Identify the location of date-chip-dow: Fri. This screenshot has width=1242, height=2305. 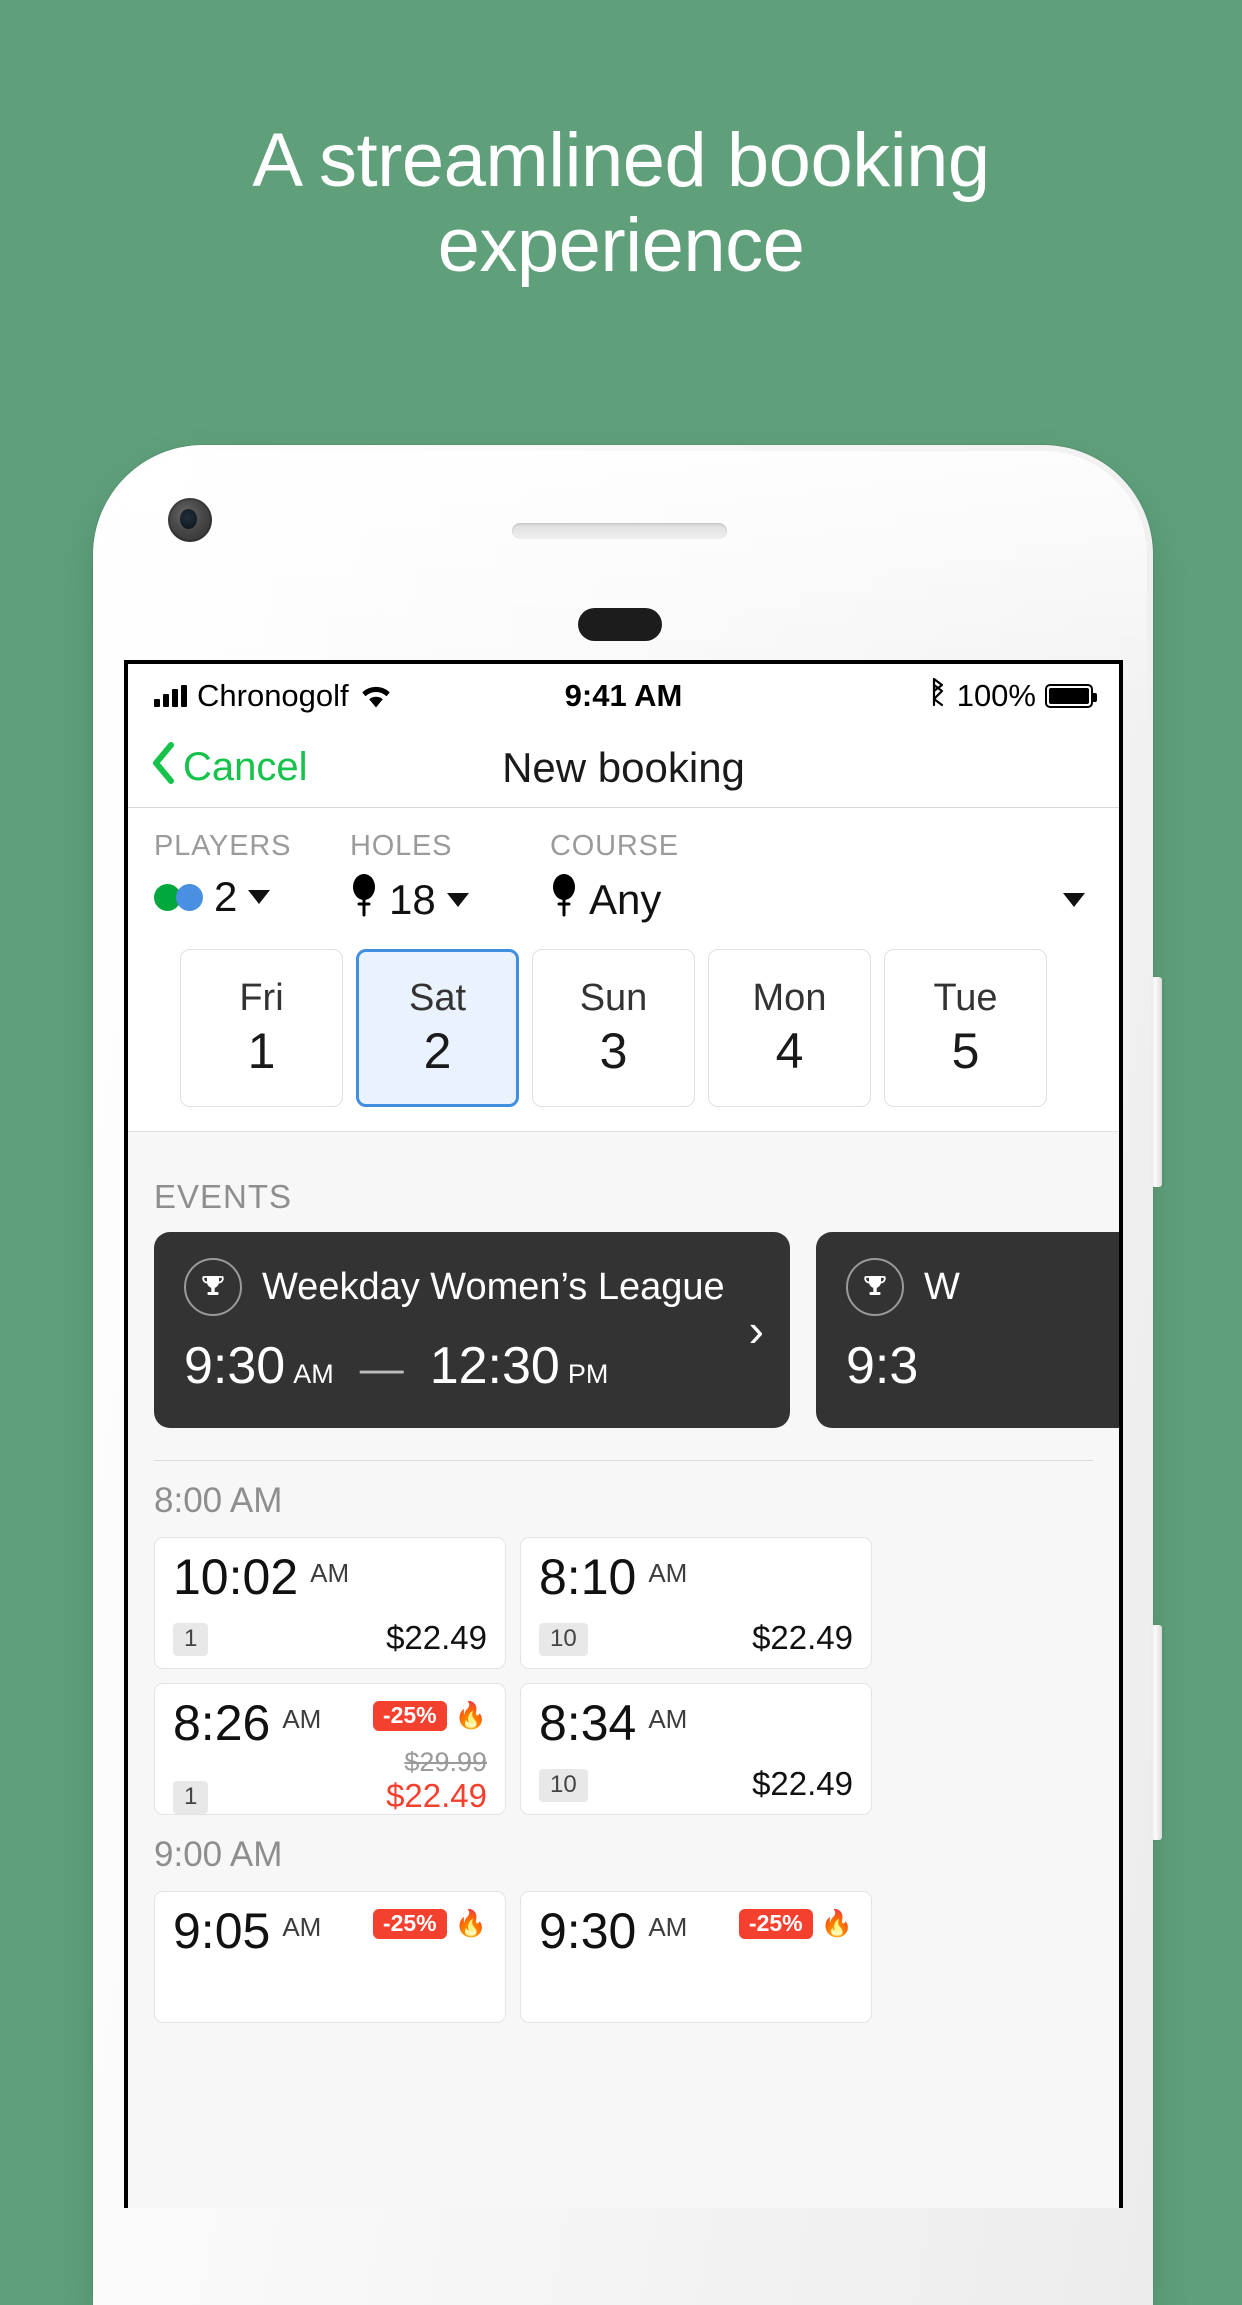
(261, 997).